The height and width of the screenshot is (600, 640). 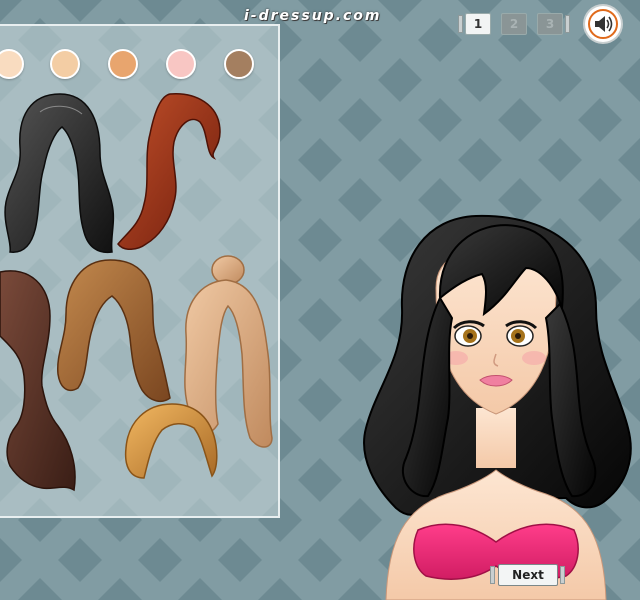 What do you see at coordinates (492, 575) in the screenshot?
I see `next-left-cap` at bounding box center [492, 575].